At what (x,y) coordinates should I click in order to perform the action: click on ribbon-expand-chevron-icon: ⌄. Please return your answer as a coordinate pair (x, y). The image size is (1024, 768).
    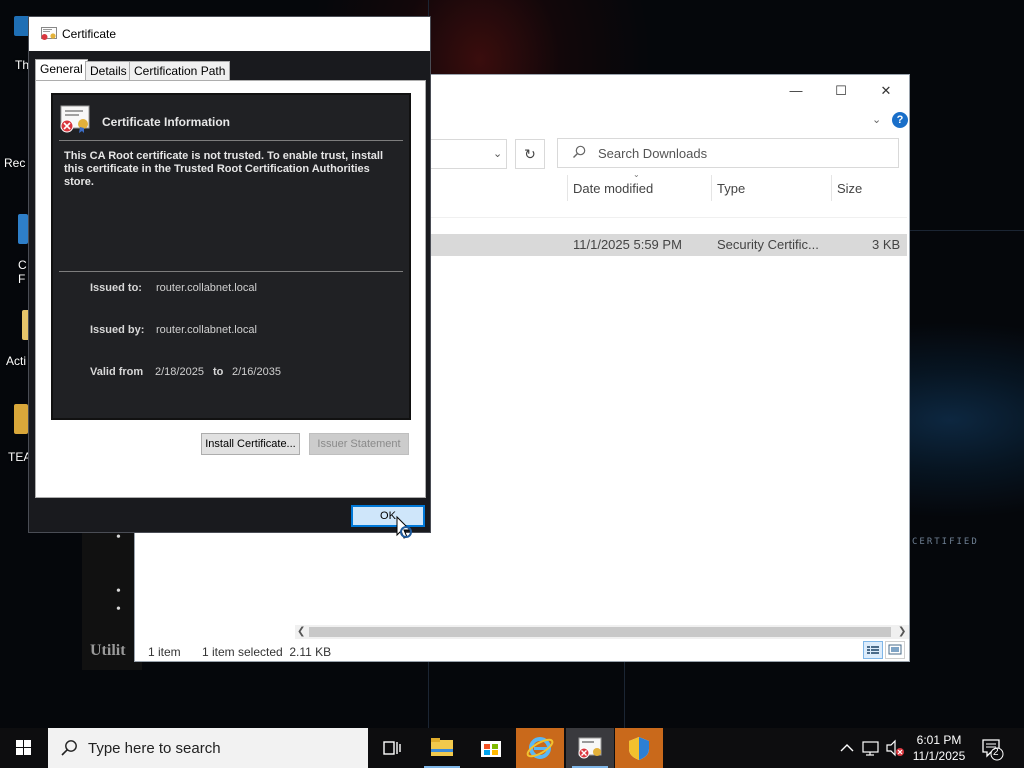
    Looking at the image, I should click on (876, 119).